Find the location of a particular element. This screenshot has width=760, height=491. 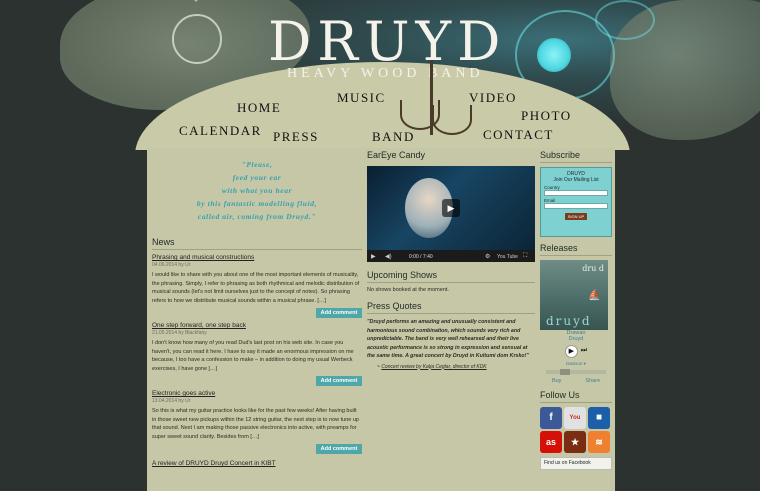

album-artist: Druyd is located at coordinates (576, 339).